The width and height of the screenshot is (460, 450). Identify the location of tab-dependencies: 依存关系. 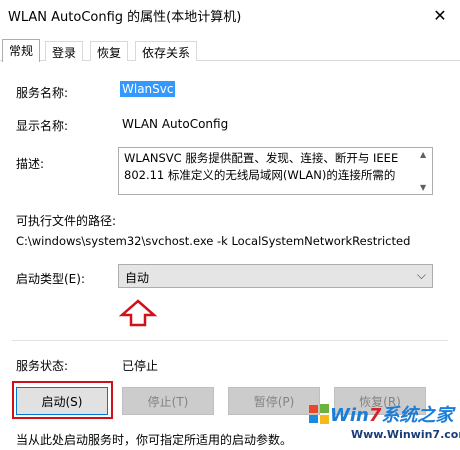
(166, 51).